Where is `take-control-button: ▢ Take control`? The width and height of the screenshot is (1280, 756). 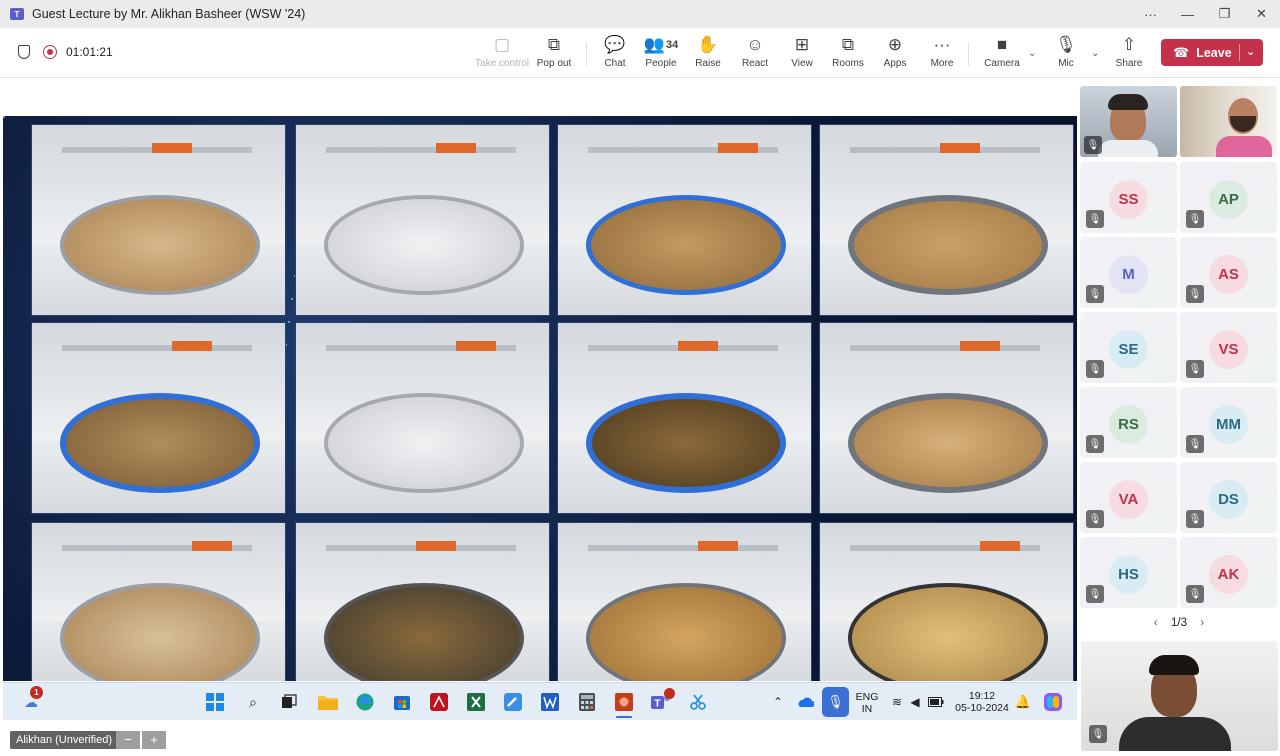 take-control-button: ▢ Take control is located at coordinates (502, 54).